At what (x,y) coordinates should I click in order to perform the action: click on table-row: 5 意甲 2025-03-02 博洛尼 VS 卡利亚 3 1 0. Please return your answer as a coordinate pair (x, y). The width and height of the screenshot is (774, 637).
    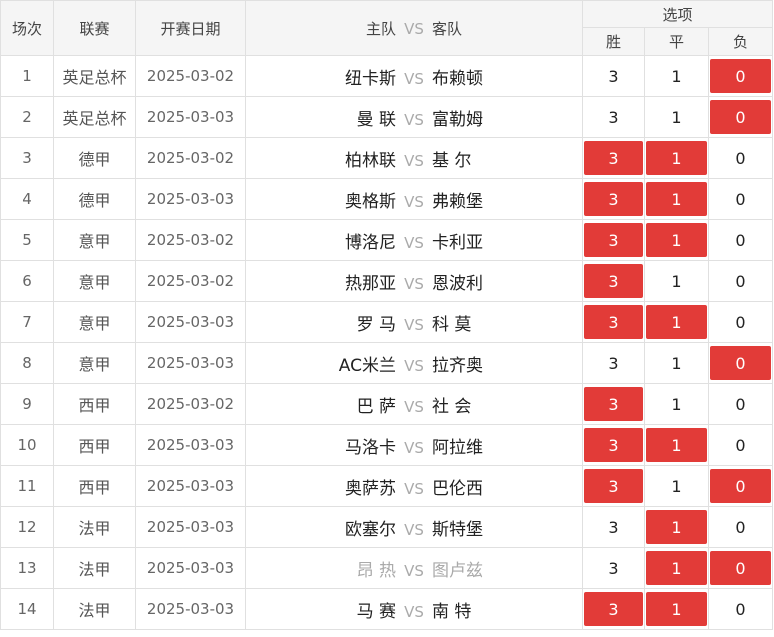
    Looking at the image, I should click on (387, 240).